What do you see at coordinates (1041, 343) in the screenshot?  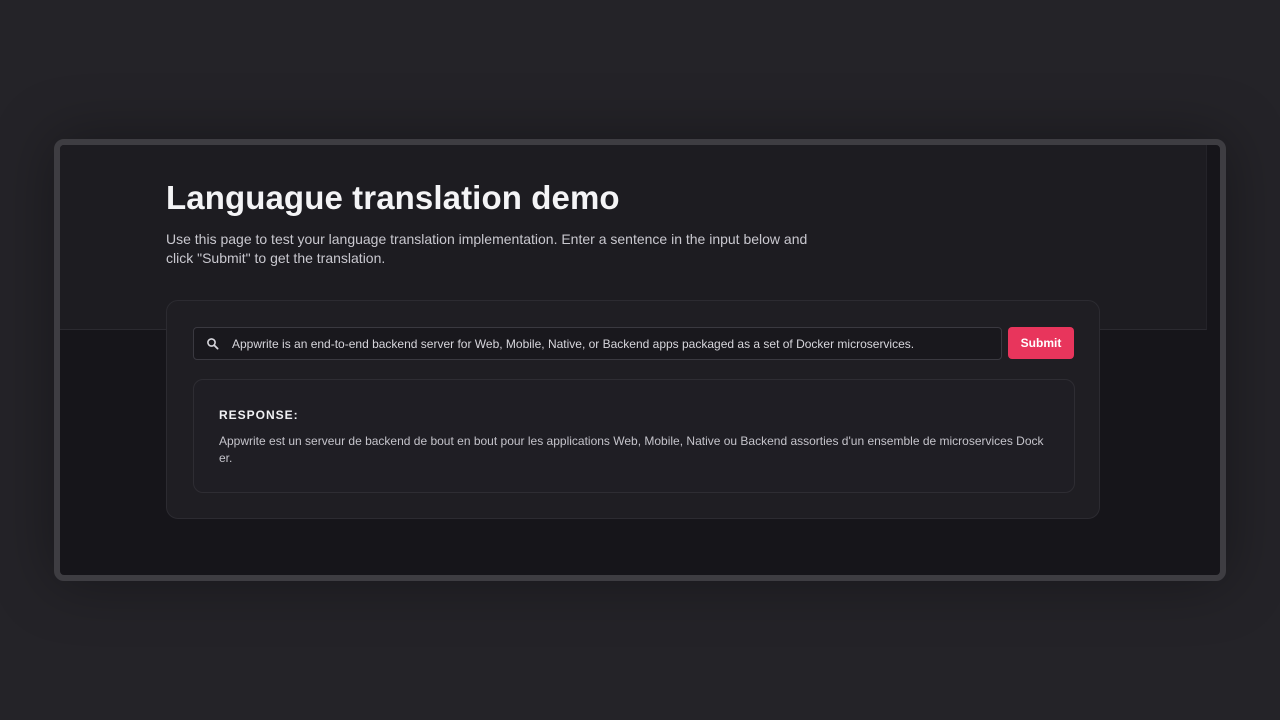 I see `submit-button: Submit` at bounding box center [1041, 343].